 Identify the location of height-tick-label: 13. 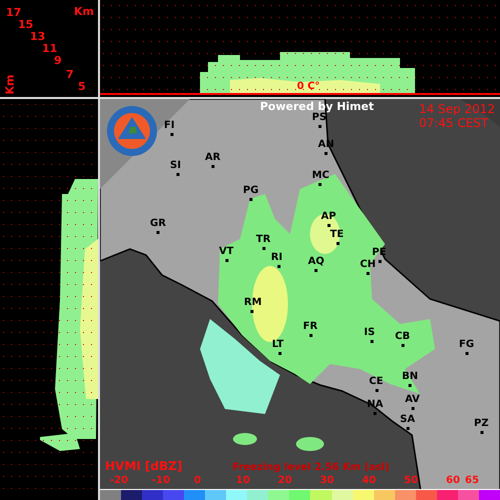
(38, 36).